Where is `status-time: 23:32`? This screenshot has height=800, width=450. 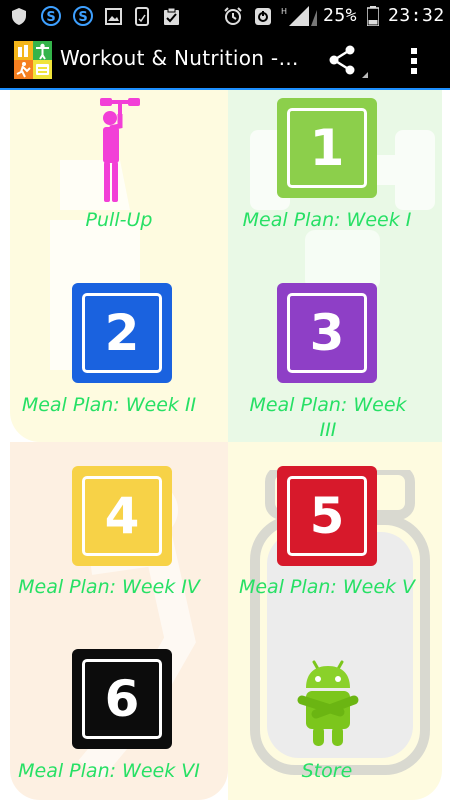
status-time: 23:32 is located at coordinates (416, 15).